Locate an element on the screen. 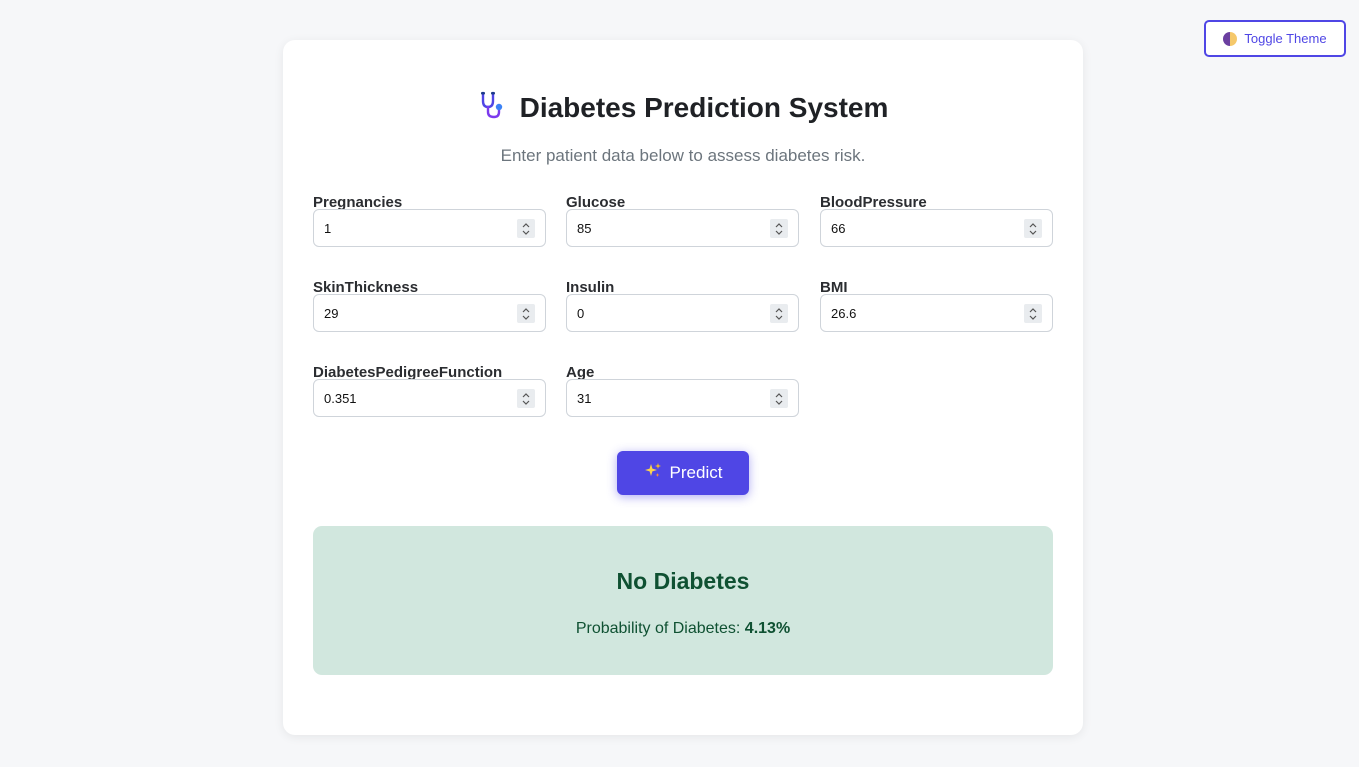 The image size is (1359, 767). skinthickness-input: 29 is located at coordinates (429, 313).